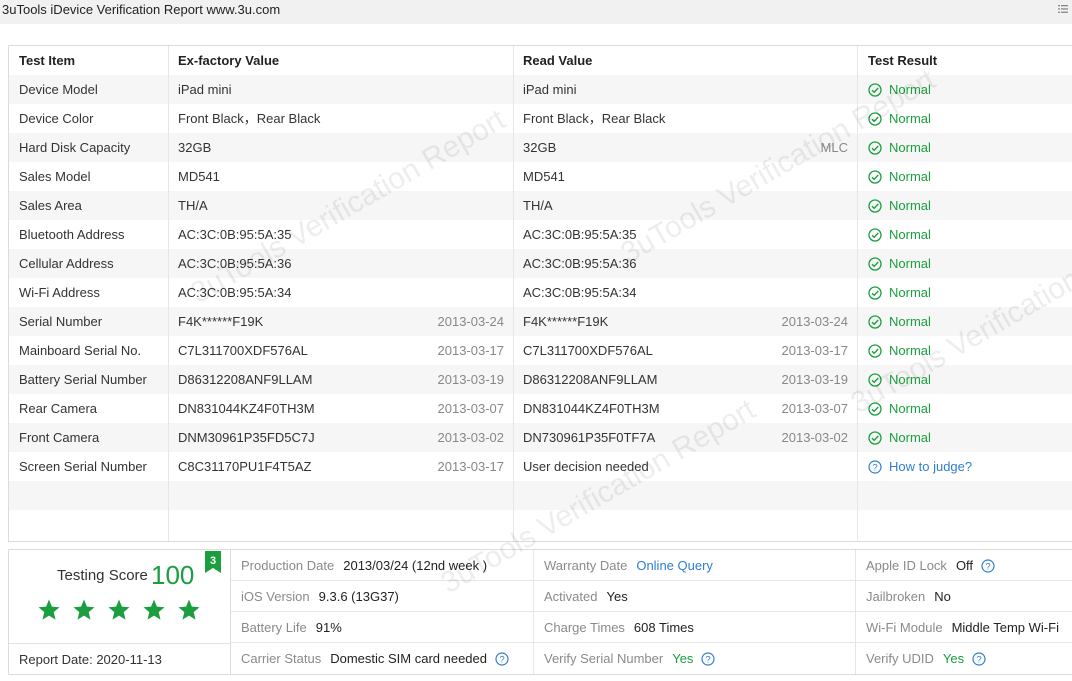 The image size is (1072, 681). Describe the element at coordinates (83, 466) in the screenshot. I see `test-item: Screen Serial Number` at that location.